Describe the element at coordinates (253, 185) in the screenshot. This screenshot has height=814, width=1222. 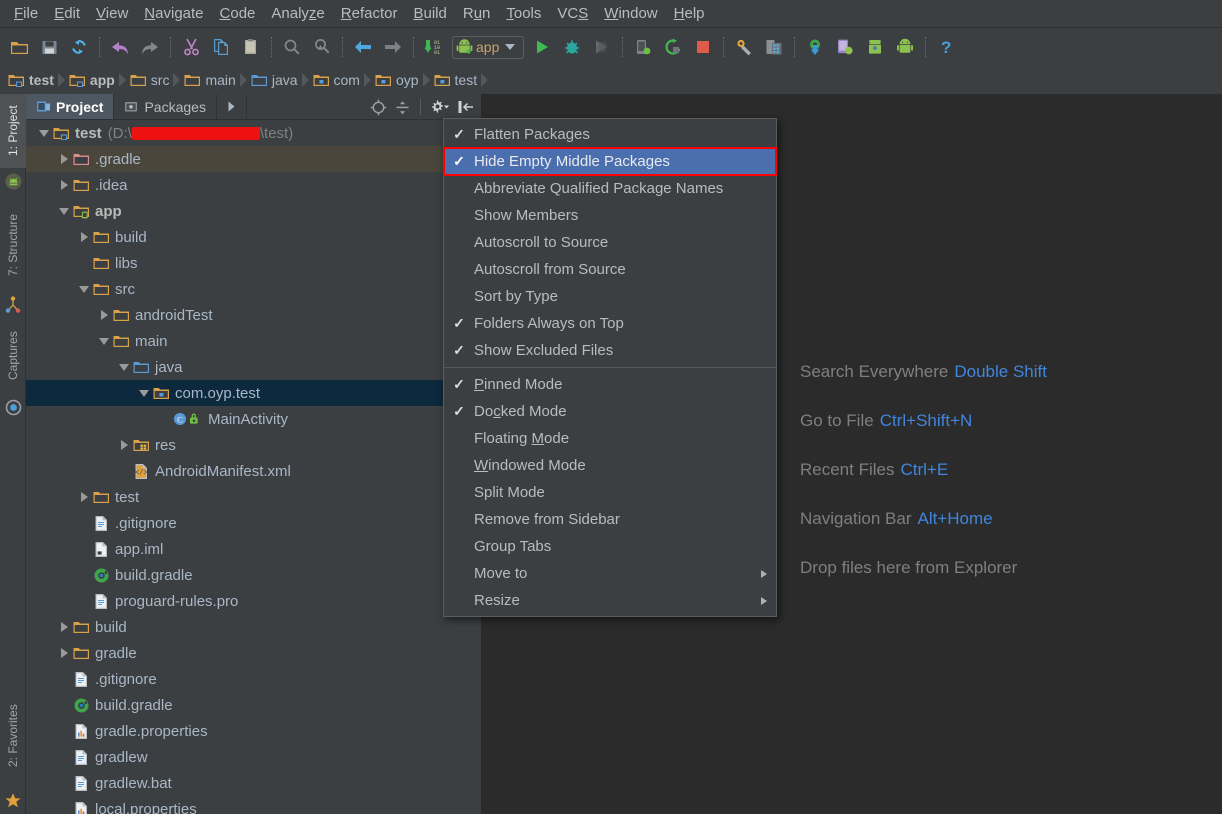
I see `tree-row: .idea` at that location.